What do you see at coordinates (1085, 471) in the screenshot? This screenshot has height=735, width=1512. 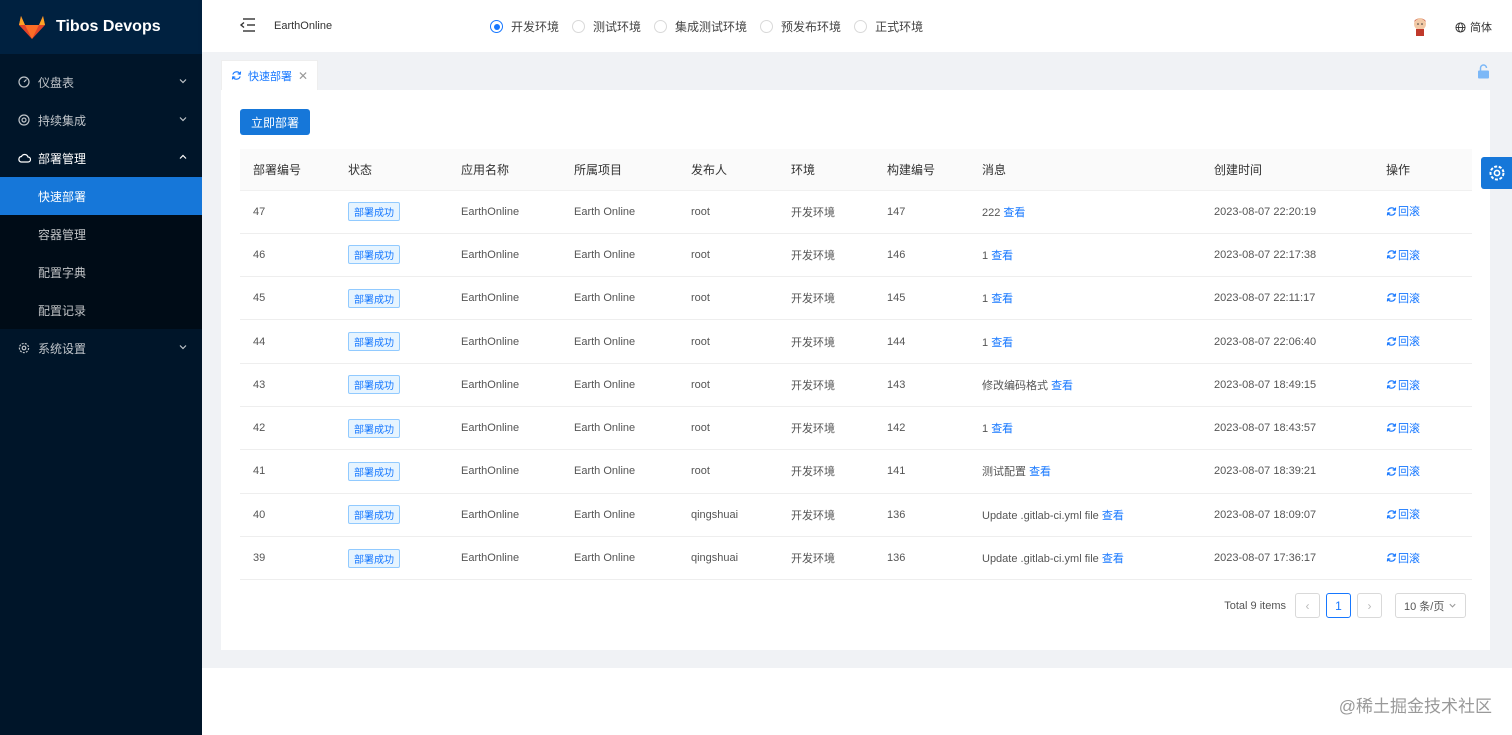 I see `table-cell: 测试配置 查看` at bounding box center [1085, 471].